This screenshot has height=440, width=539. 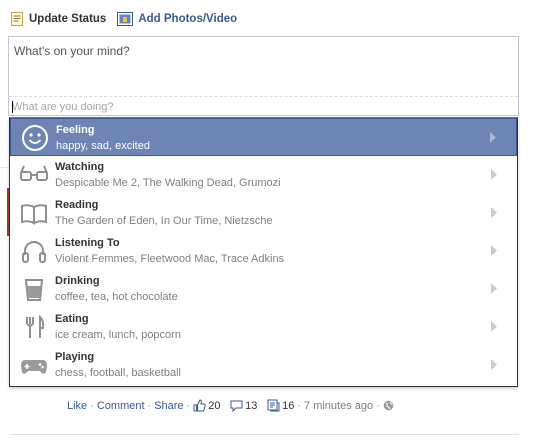 What do you see at coordinates (263, 96) in the screenshot?
I see `composer-divider` at bounding box center [263, 96].